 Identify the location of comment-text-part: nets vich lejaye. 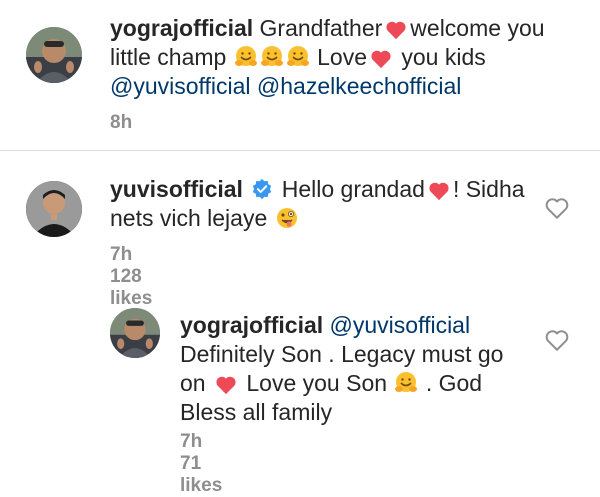
(189, 218).